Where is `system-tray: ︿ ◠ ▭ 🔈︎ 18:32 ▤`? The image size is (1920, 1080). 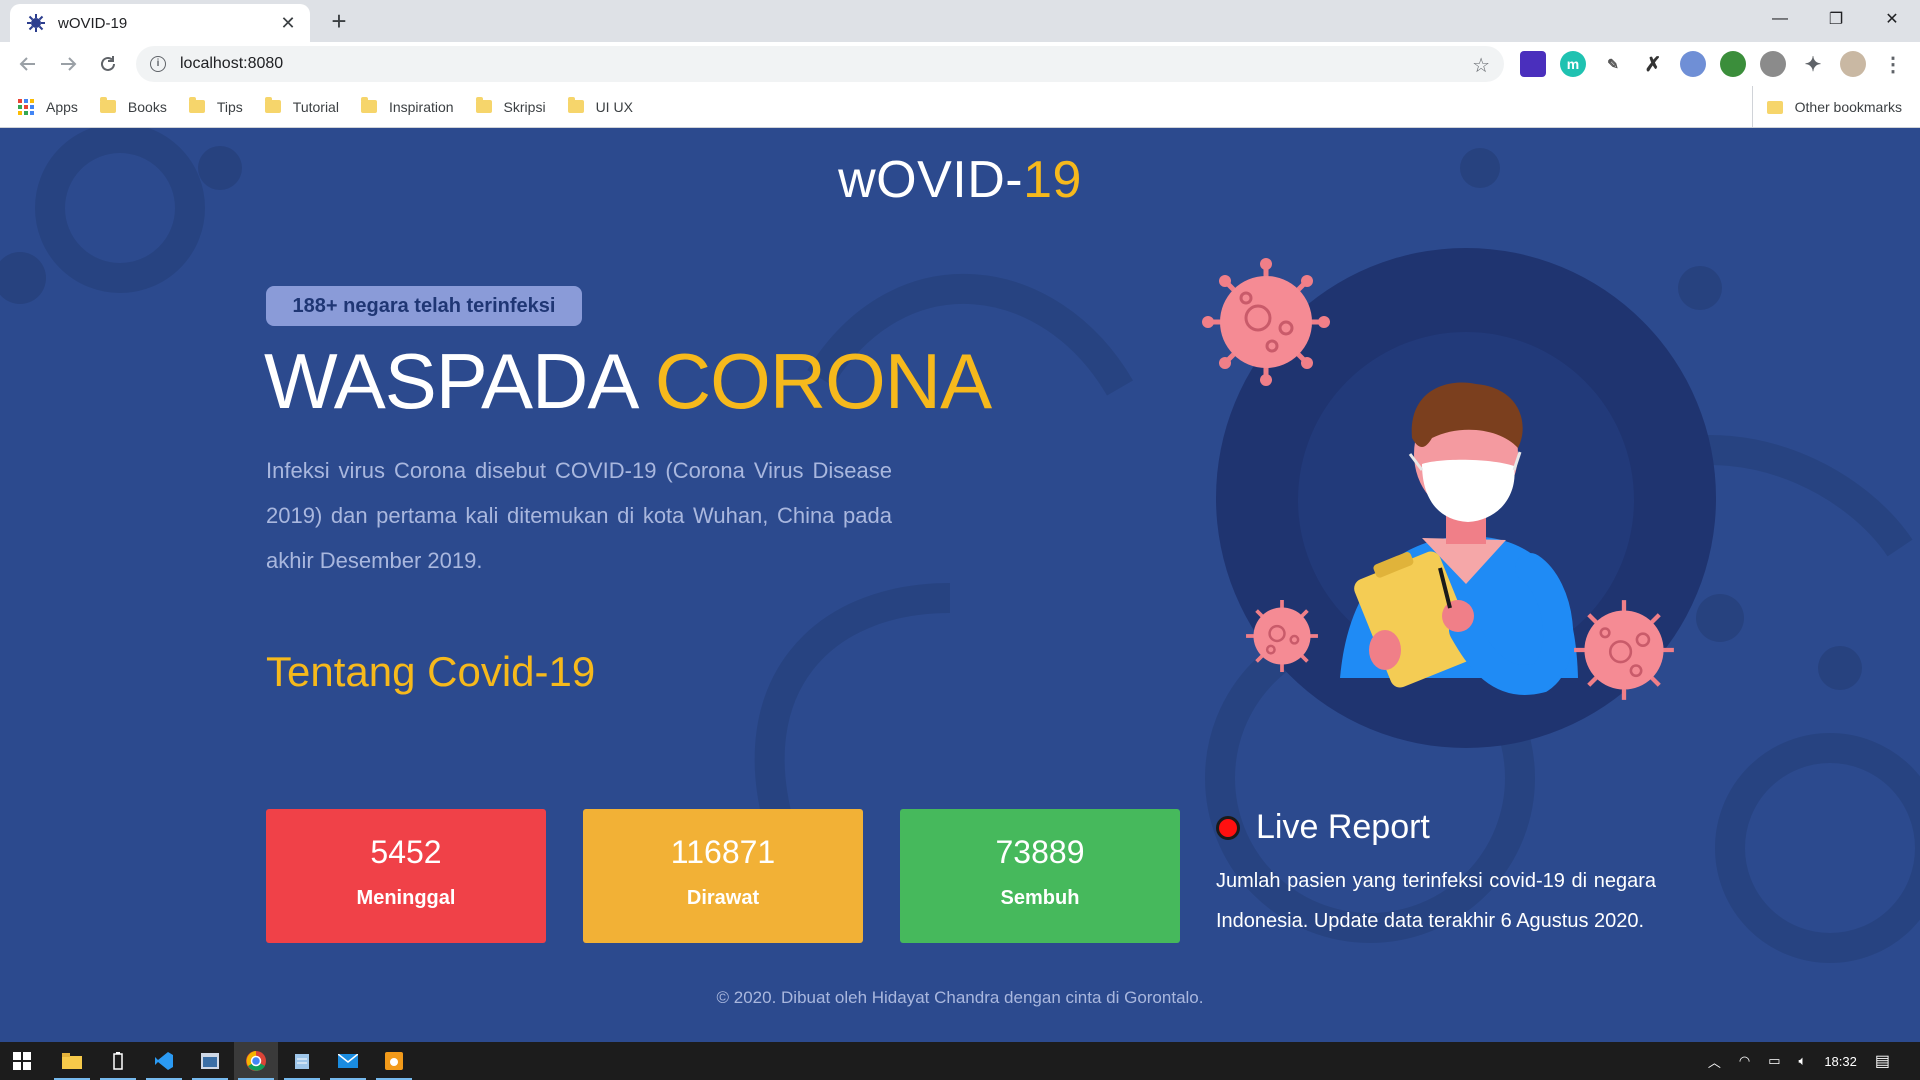 system-tray: ︿ ◠ ▭ 🔈︎ 18:32 ▤ is located at coordinates (1814, 1061).